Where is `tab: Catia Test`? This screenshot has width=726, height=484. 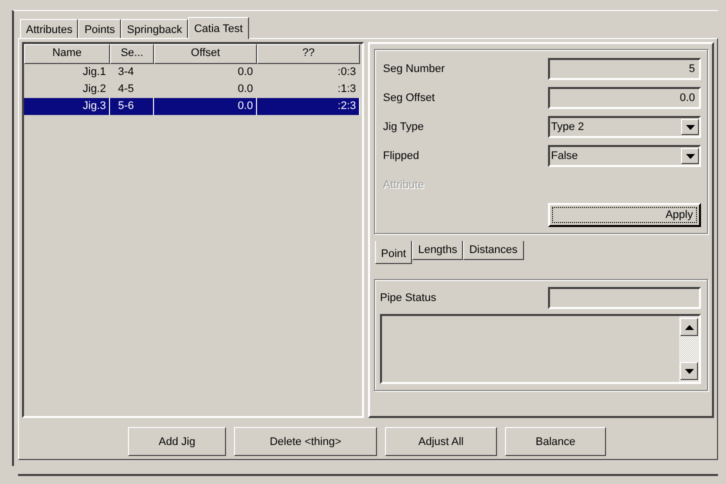
tab: Catia Test is located at coordinates (218, 28).